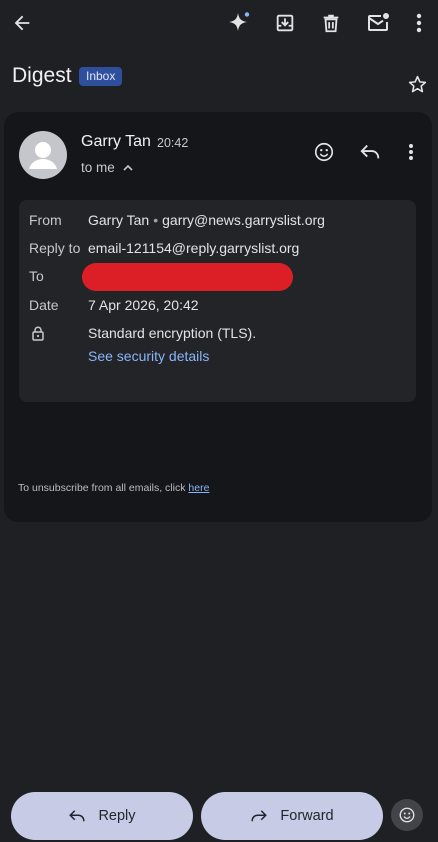 The width and height of the screenshot is (438, 842). What do you see at coordinates (324, 152) in the screenshot?
I see `emoji-react-icon` at bounding box center [324, 152].